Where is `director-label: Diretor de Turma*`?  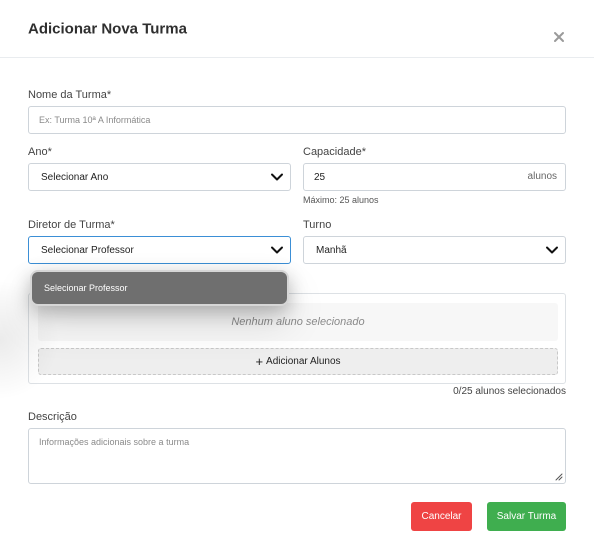
director-label: Diretor de Turma* is located at coordinates (71, 225).